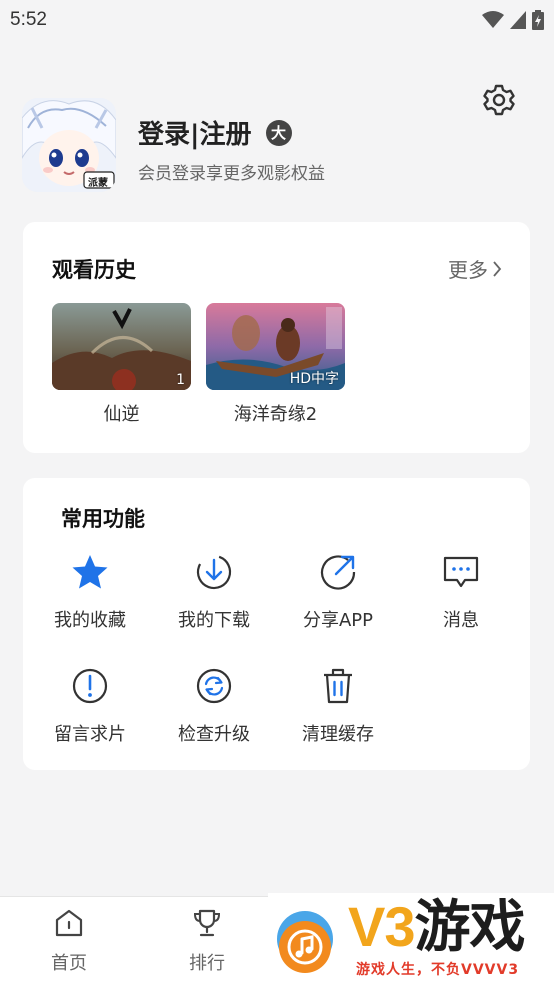 Image resolution: width=554 pixels, height=984 pixels. Describe the element at coordinates (275, 346) in the screenshot. I see `history-thumbnail: HD中字` at that location.